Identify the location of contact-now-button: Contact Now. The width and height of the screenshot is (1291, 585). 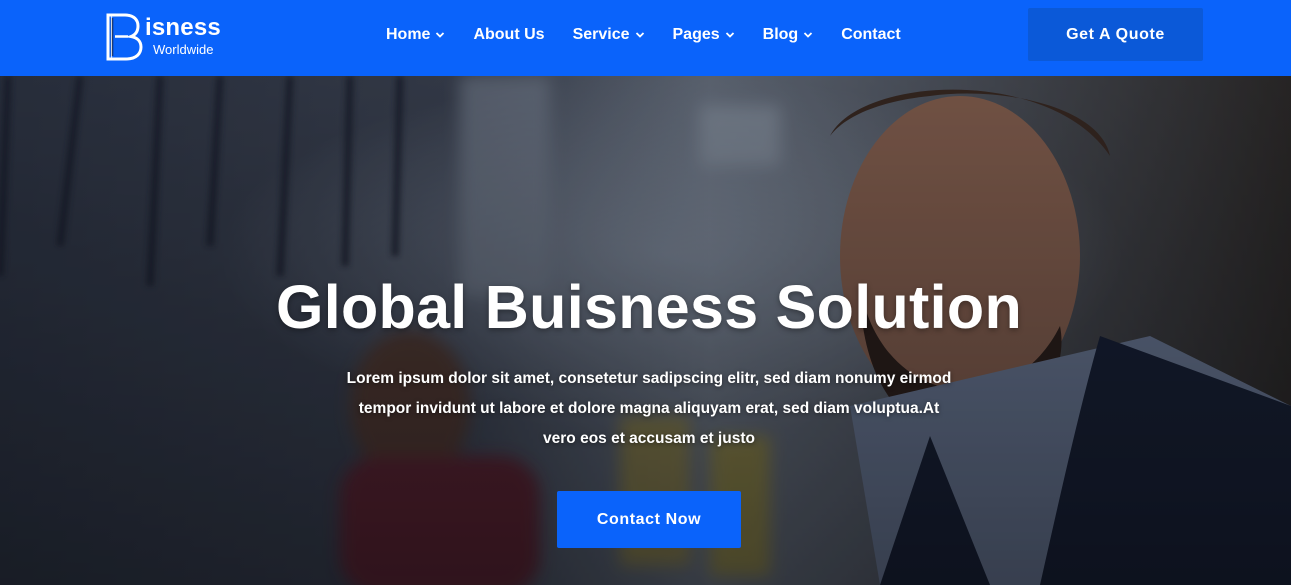
(649, 519).